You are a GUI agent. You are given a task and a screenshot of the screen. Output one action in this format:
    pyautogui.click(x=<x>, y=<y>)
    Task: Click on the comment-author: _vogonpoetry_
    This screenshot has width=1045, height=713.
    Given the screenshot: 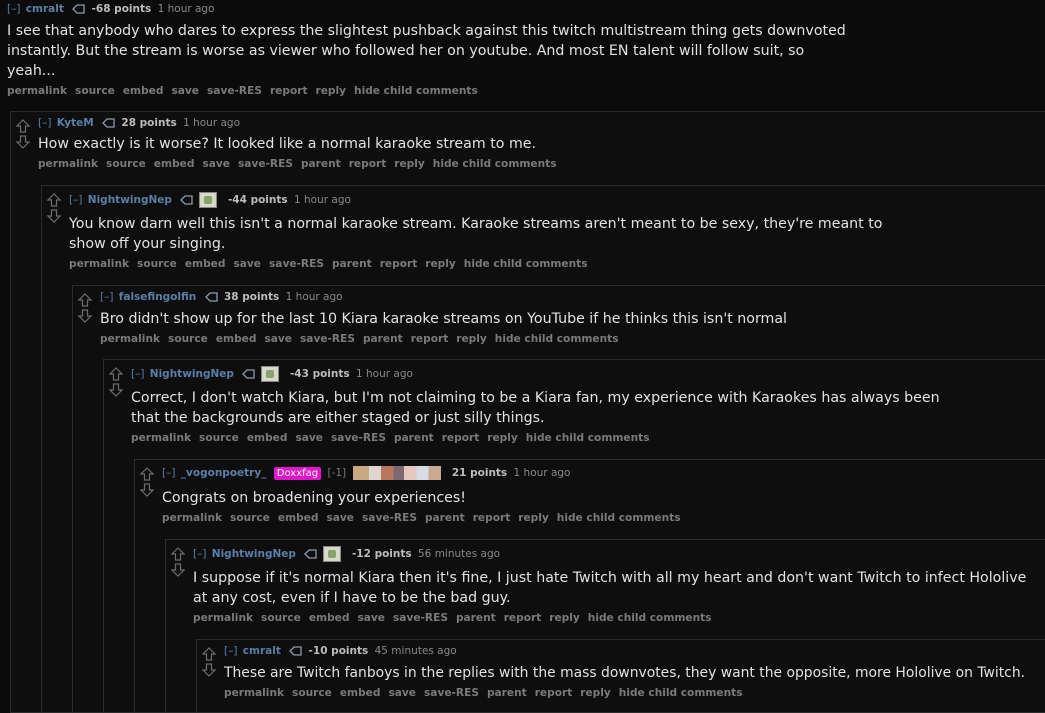 What is the action you would take?
    pyautogui.click(x=224, y=473)
    